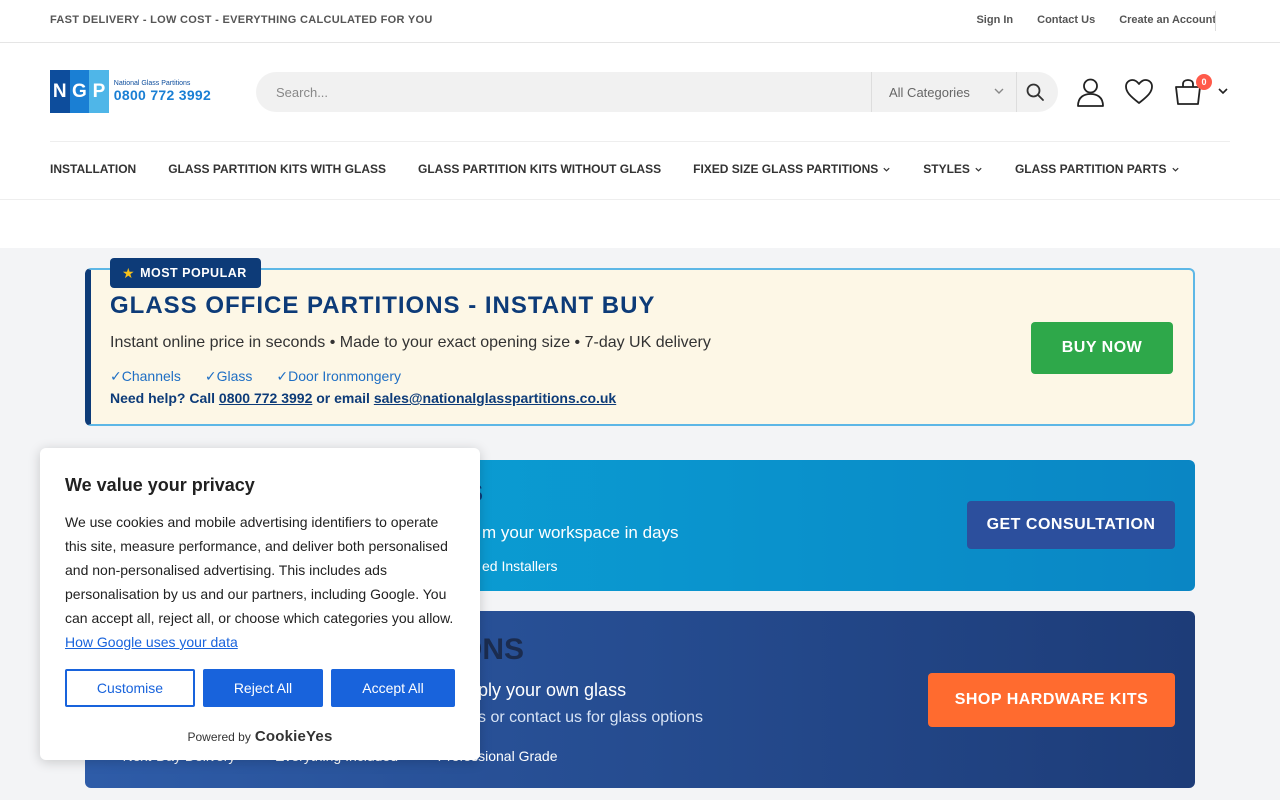 This screenshot has width=1280, height=800. What do you see at coordinates (99, 91) in the screenshot?
I see `logo-letter-p: P` at bounding box center [99, 91].